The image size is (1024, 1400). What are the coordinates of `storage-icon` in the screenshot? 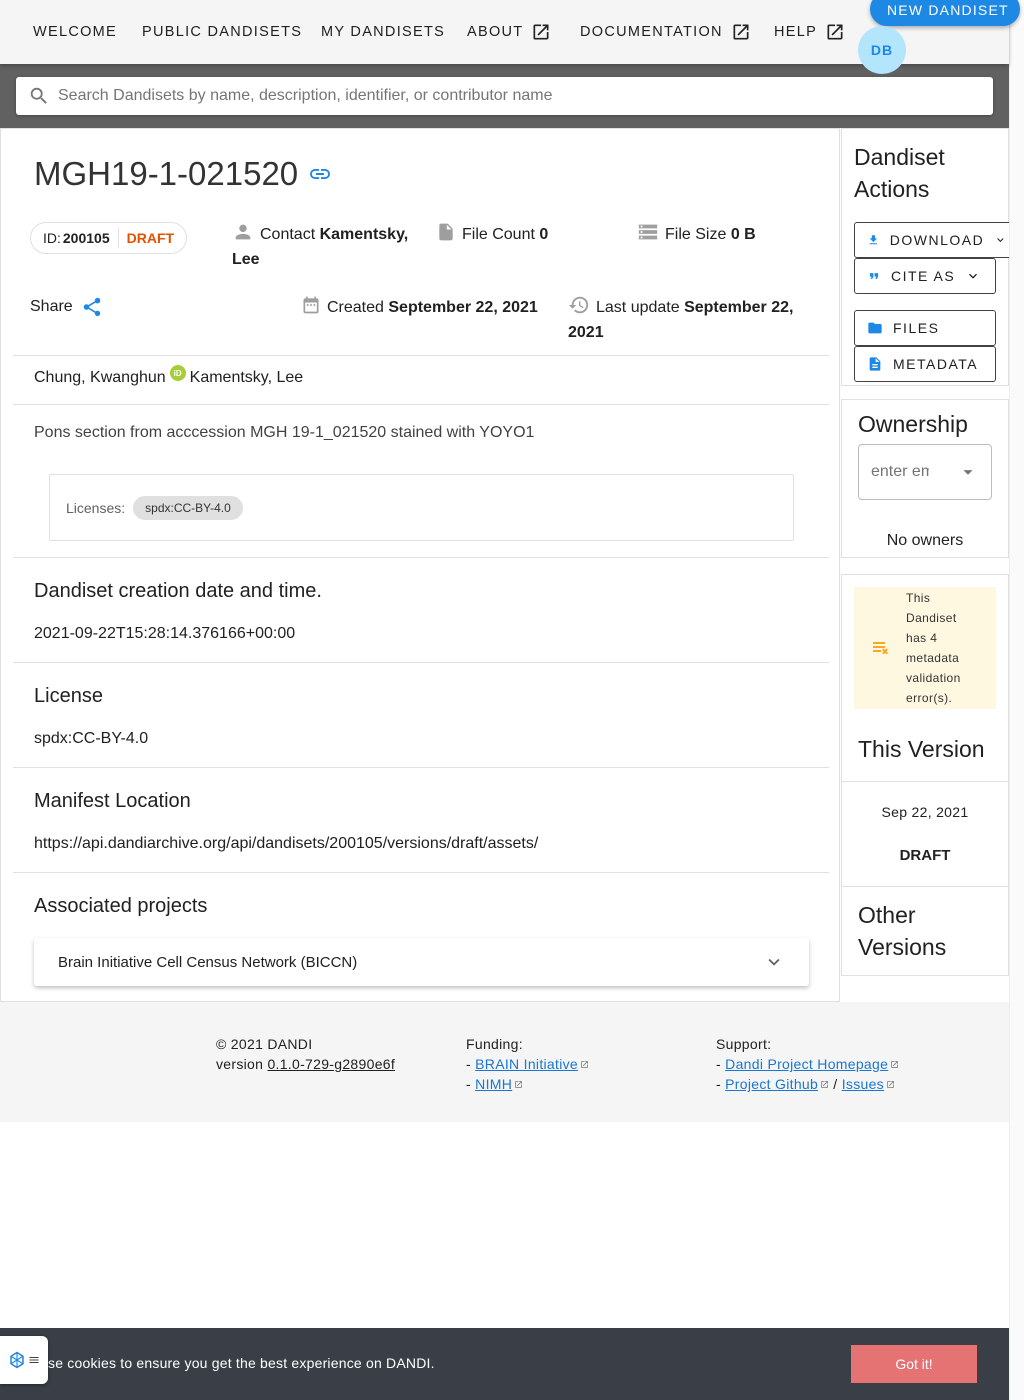 It's located at (648, 232).